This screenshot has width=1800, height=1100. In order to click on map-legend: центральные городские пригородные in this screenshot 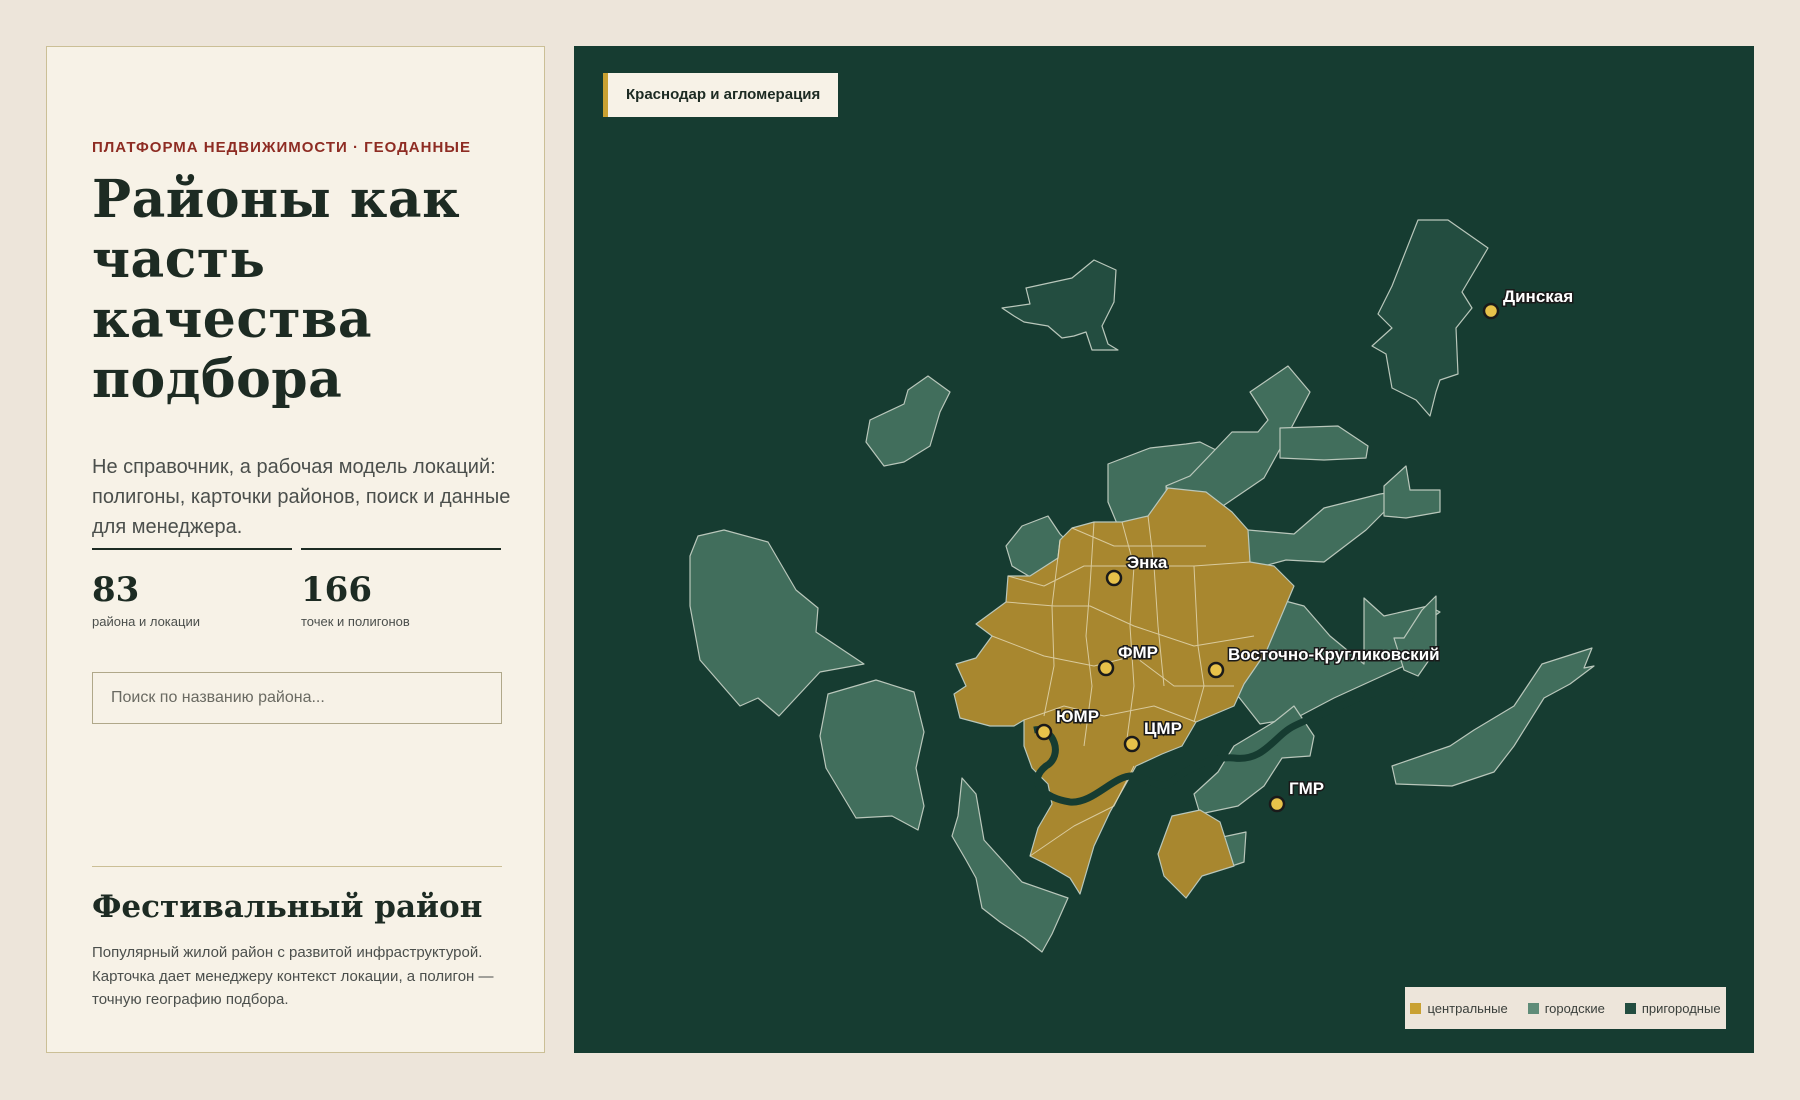, I will do `click(1565, 1008)`.